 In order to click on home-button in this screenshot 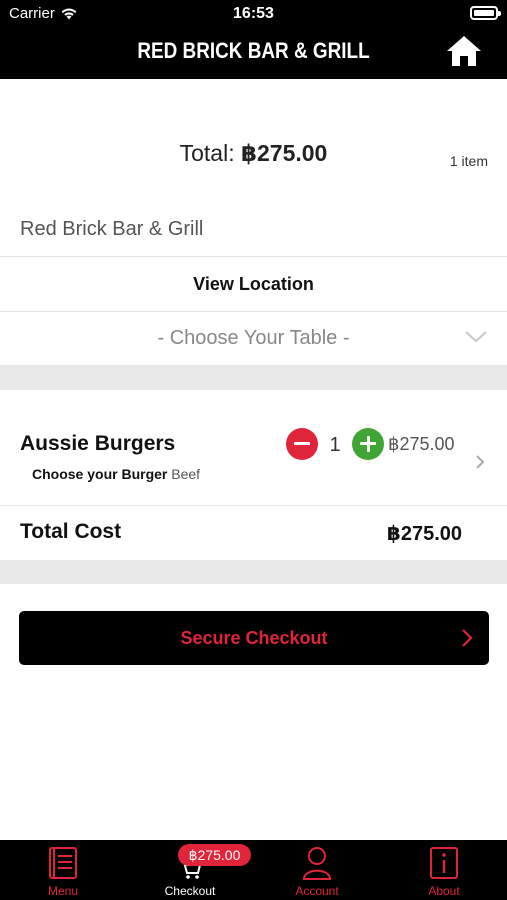, I will do `click(464, 51)`.